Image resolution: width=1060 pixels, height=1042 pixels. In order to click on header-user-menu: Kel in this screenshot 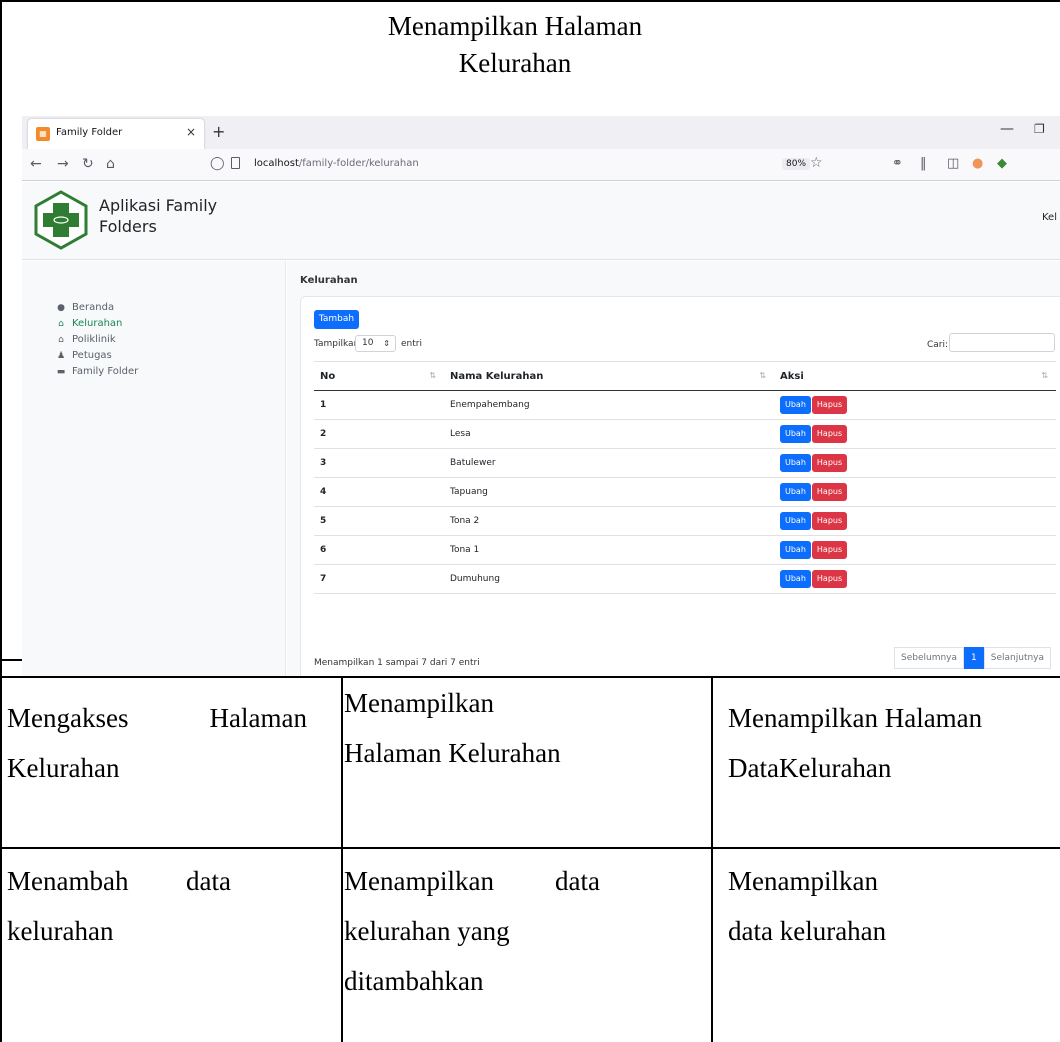, I will do `click(1049, 217)`.